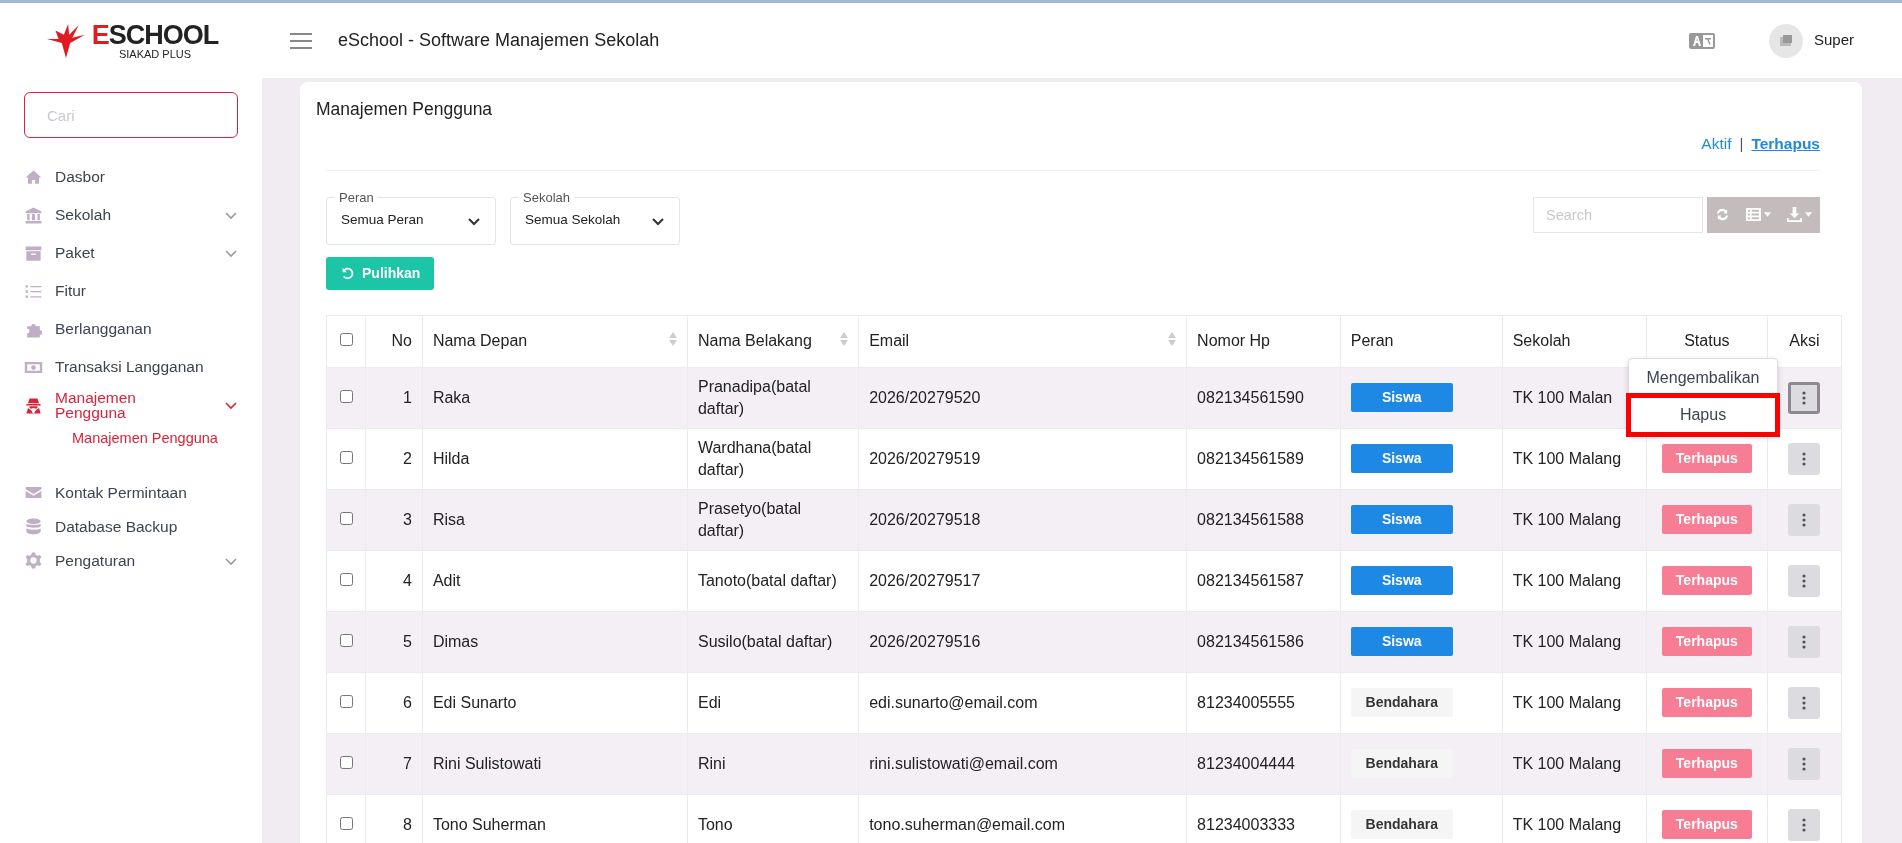 The image size is (1902, 843). Describe the element at coordinates (1701, 40) in the screenshot. I see `language-icon` at that location.